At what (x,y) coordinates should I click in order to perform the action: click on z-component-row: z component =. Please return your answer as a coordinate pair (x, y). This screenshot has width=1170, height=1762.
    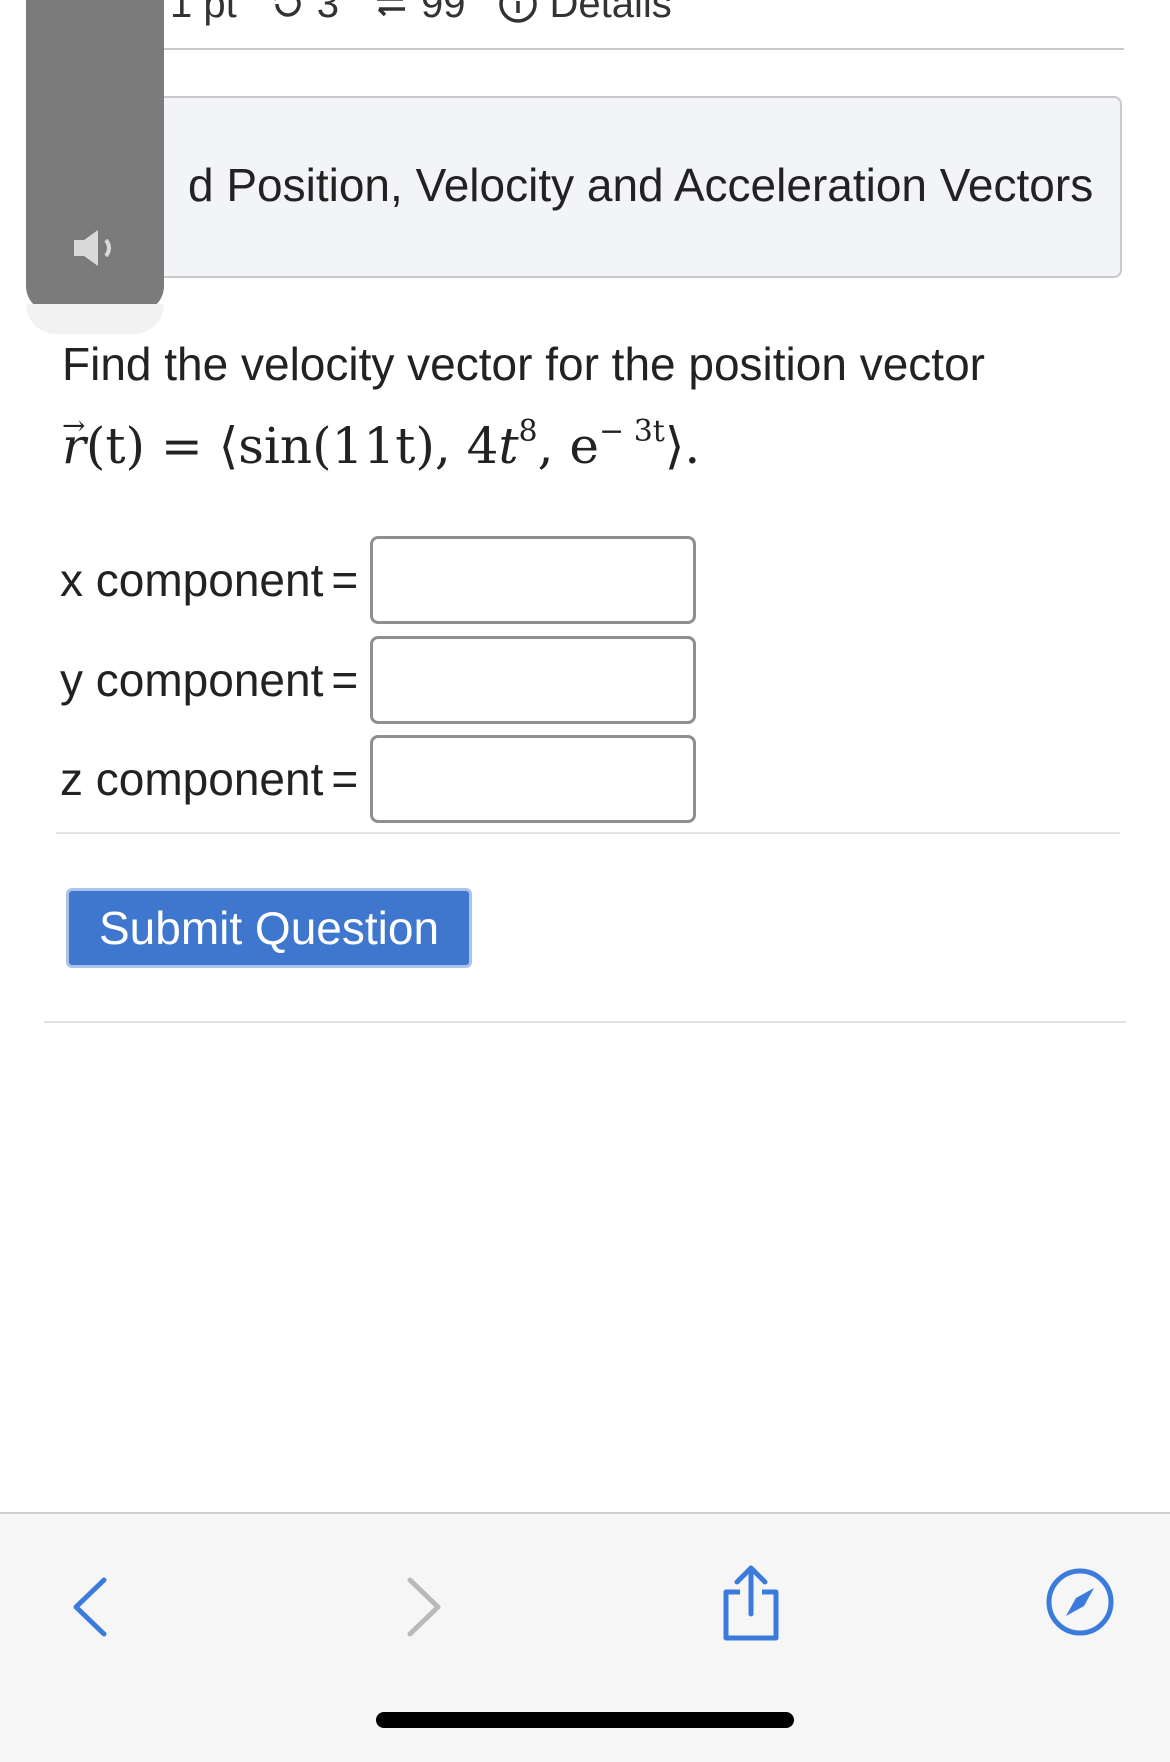
    Looking at the image, I should click on (378, 779).